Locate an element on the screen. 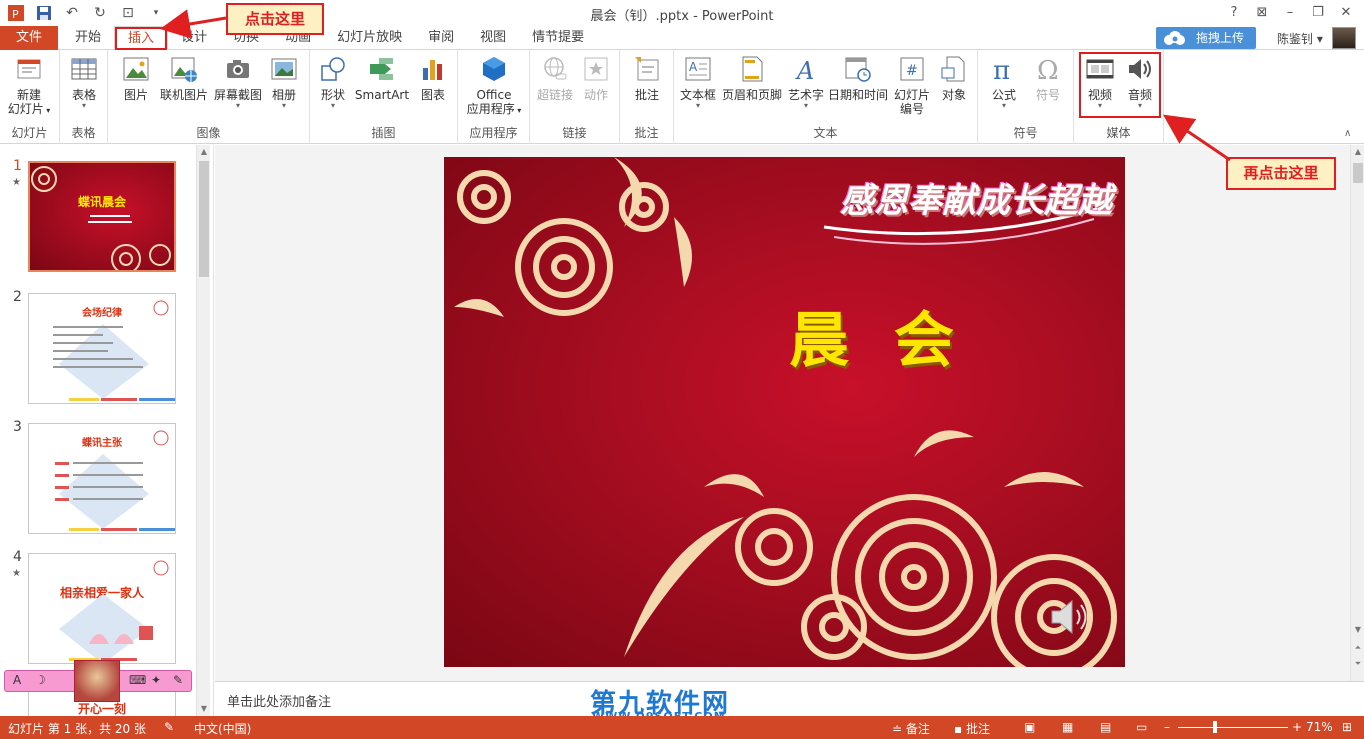  symbol-button: Ω 符号 is located at coordinates (1048, 78).